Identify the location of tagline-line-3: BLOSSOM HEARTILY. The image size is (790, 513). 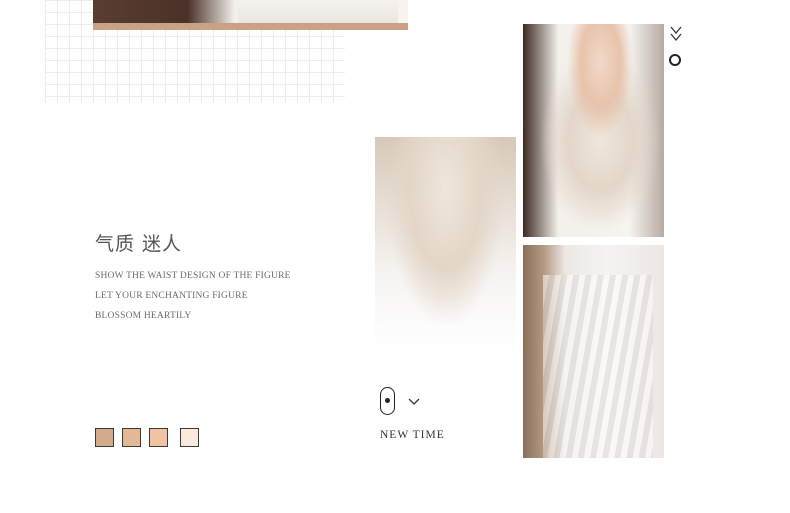
(143, 316).